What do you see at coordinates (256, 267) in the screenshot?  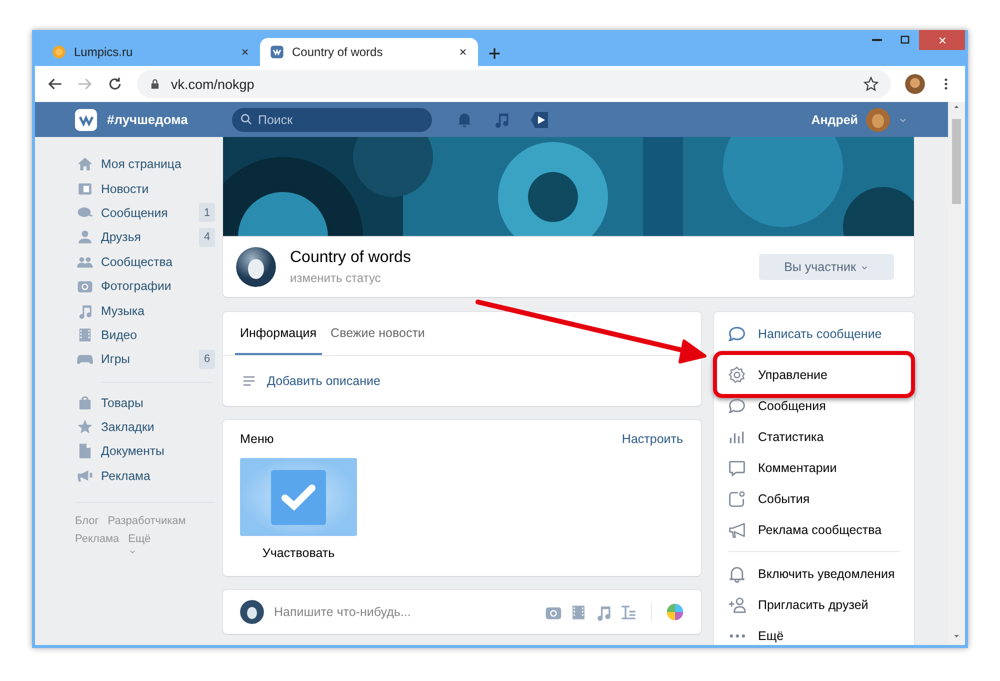 I see `group-avatar` at bounding box center [256, 267].